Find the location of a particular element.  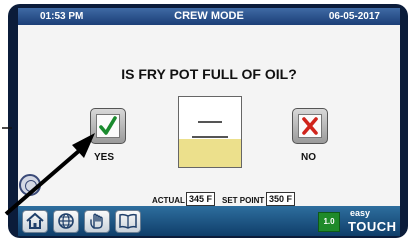

oil-level-fill is located at coordinates (210, 153).